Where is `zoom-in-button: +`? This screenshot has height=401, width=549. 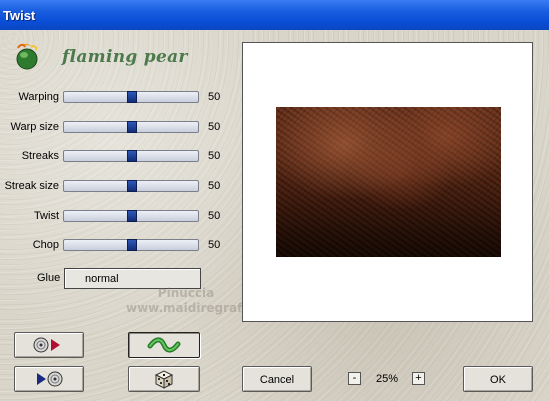
zoom-in-button: + is located at coordinates (418, 378).